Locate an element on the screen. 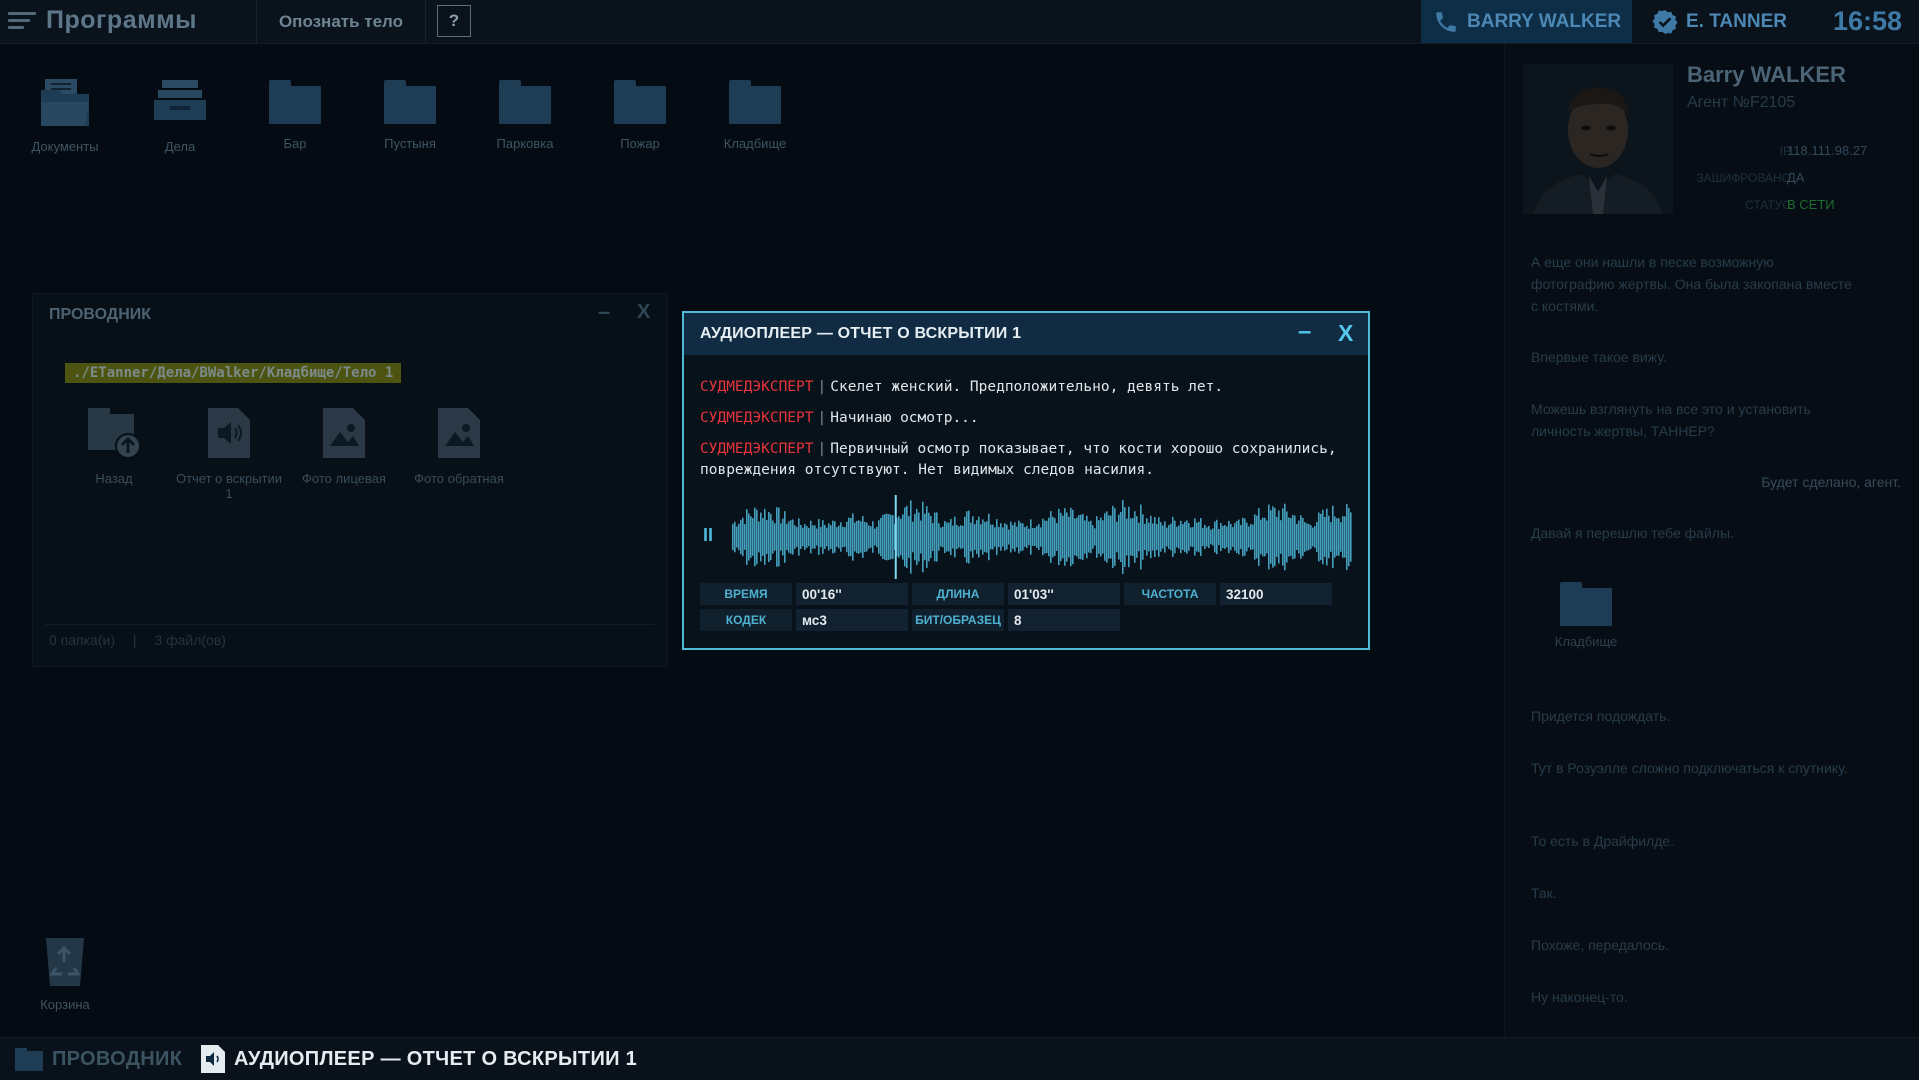  info-key-encrypted: ЗАШИФРОВАНО is located at coordinates (1743, 178).